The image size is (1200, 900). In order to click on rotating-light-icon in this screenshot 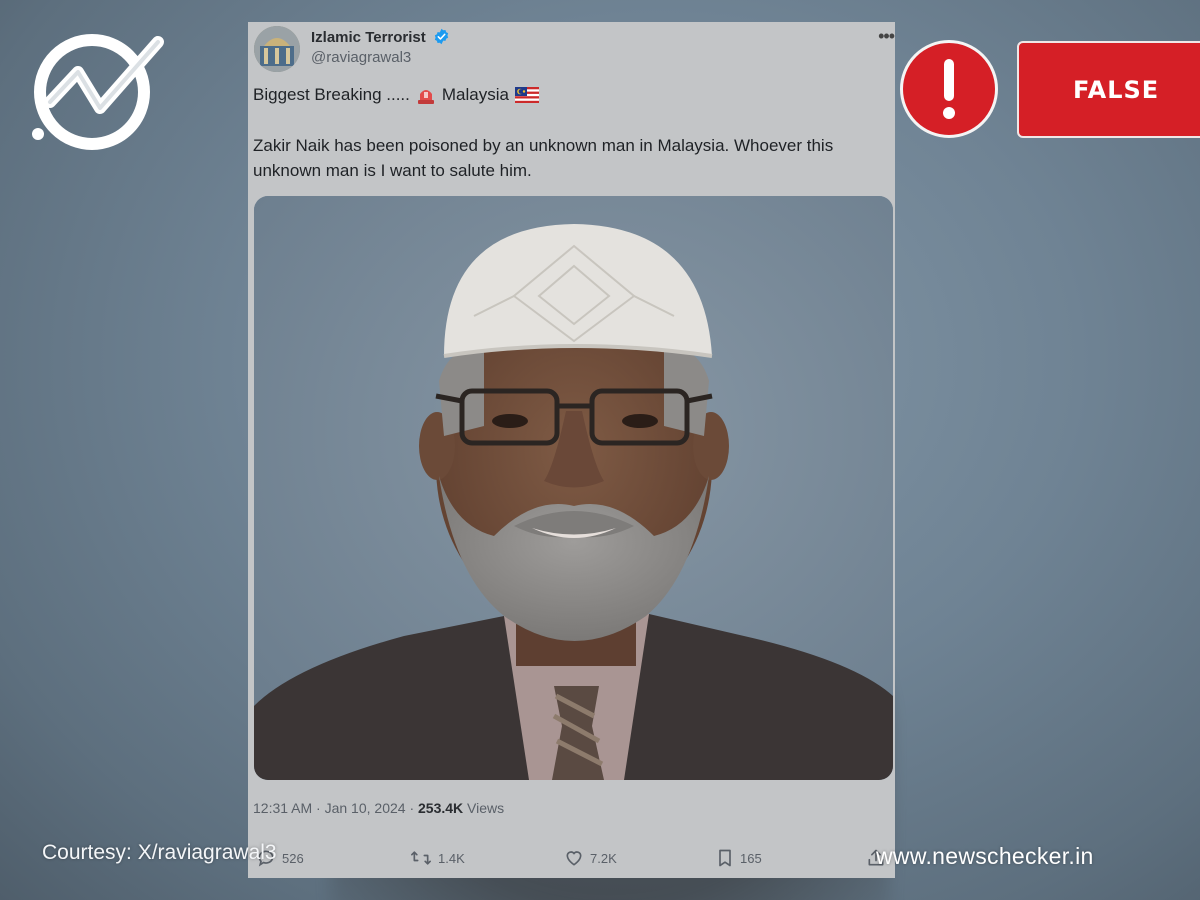, I will do `click(426, 95)`.